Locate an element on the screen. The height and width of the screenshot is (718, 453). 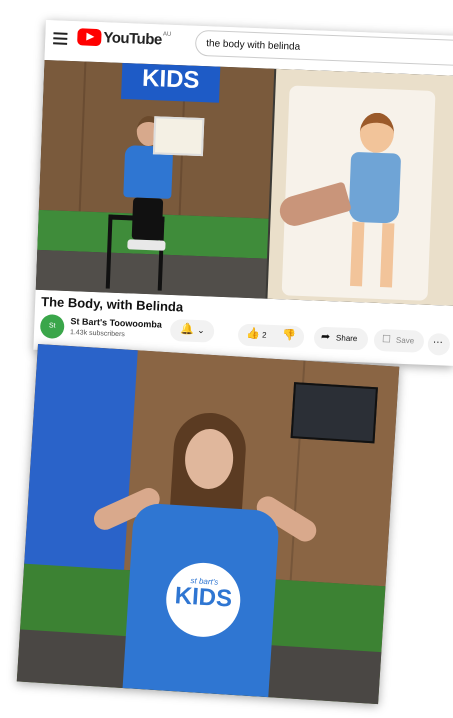
hamburger-menu-icon is located at coordinates (60, 38).